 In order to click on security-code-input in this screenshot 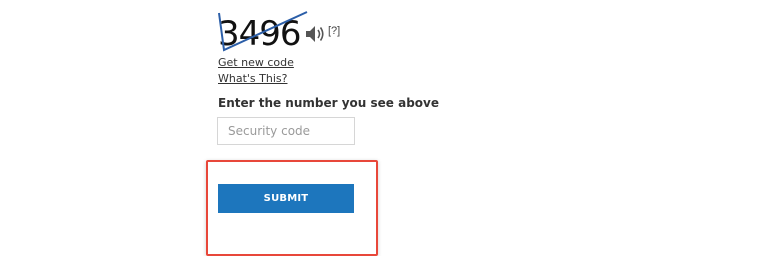, I will do `click(286, 131)`.